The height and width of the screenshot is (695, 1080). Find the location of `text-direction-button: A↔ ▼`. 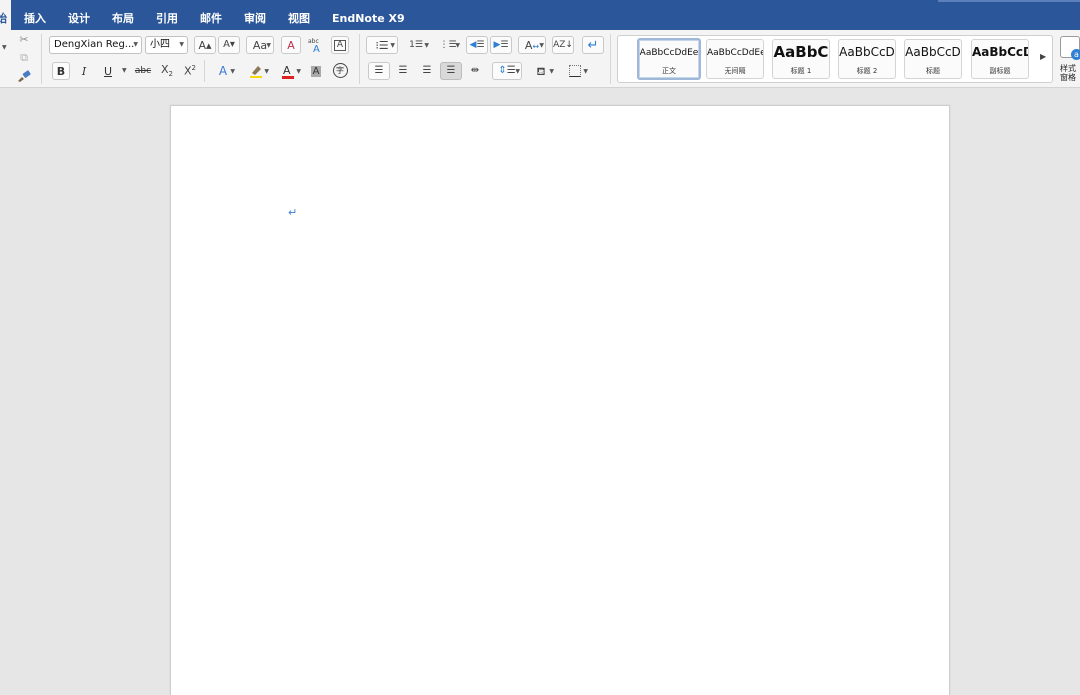

text-direction-button: A↔ ▼ is located at coordinates (532, 45).